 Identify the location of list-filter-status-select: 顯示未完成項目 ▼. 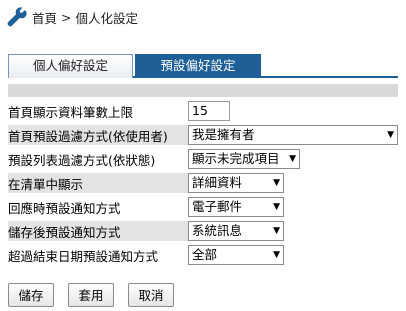
(244, 159).